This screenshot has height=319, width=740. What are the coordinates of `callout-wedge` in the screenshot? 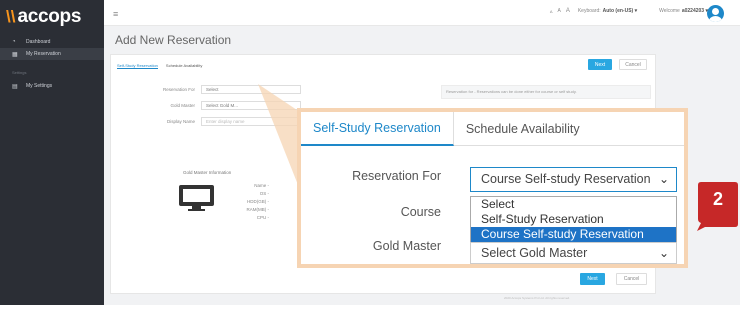 It's located at (279, 137).